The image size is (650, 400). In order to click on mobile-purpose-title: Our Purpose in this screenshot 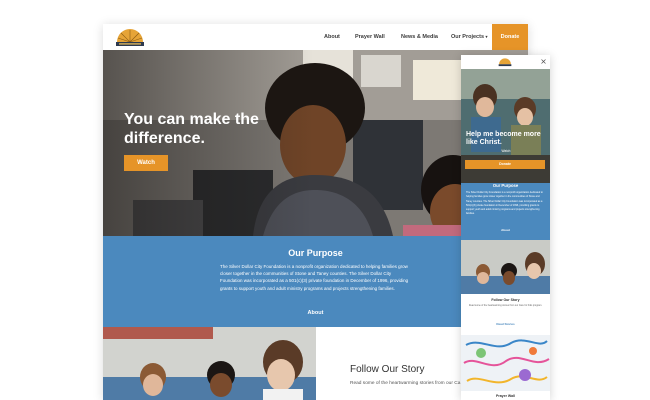, I will do `click(505, 185)`.